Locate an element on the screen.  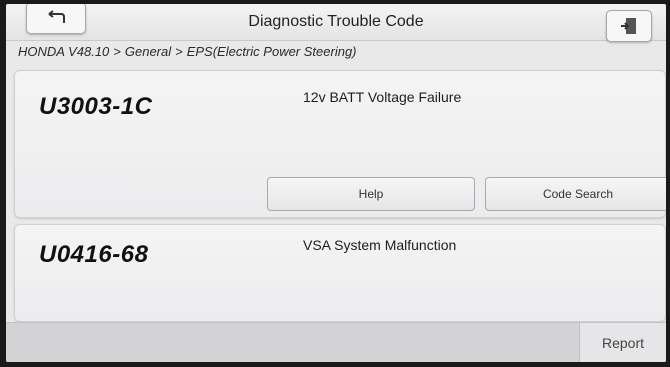
title-bar: Diagnostic Trouble Code is located at coordinates (336, 23).